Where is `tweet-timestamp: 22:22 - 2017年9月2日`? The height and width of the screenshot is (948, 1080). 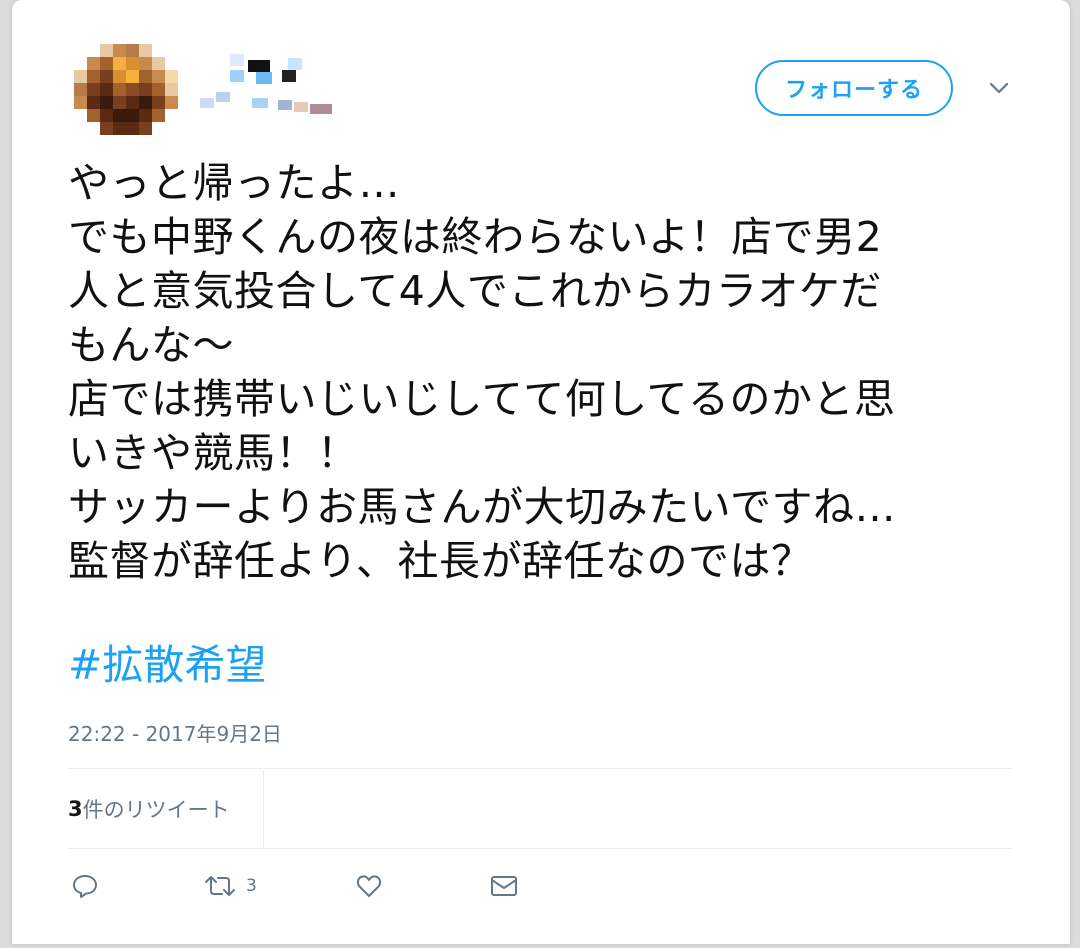 tweet-timestamp: 22:22 - 2017年9月2日 is located at coordinates (175, 732).